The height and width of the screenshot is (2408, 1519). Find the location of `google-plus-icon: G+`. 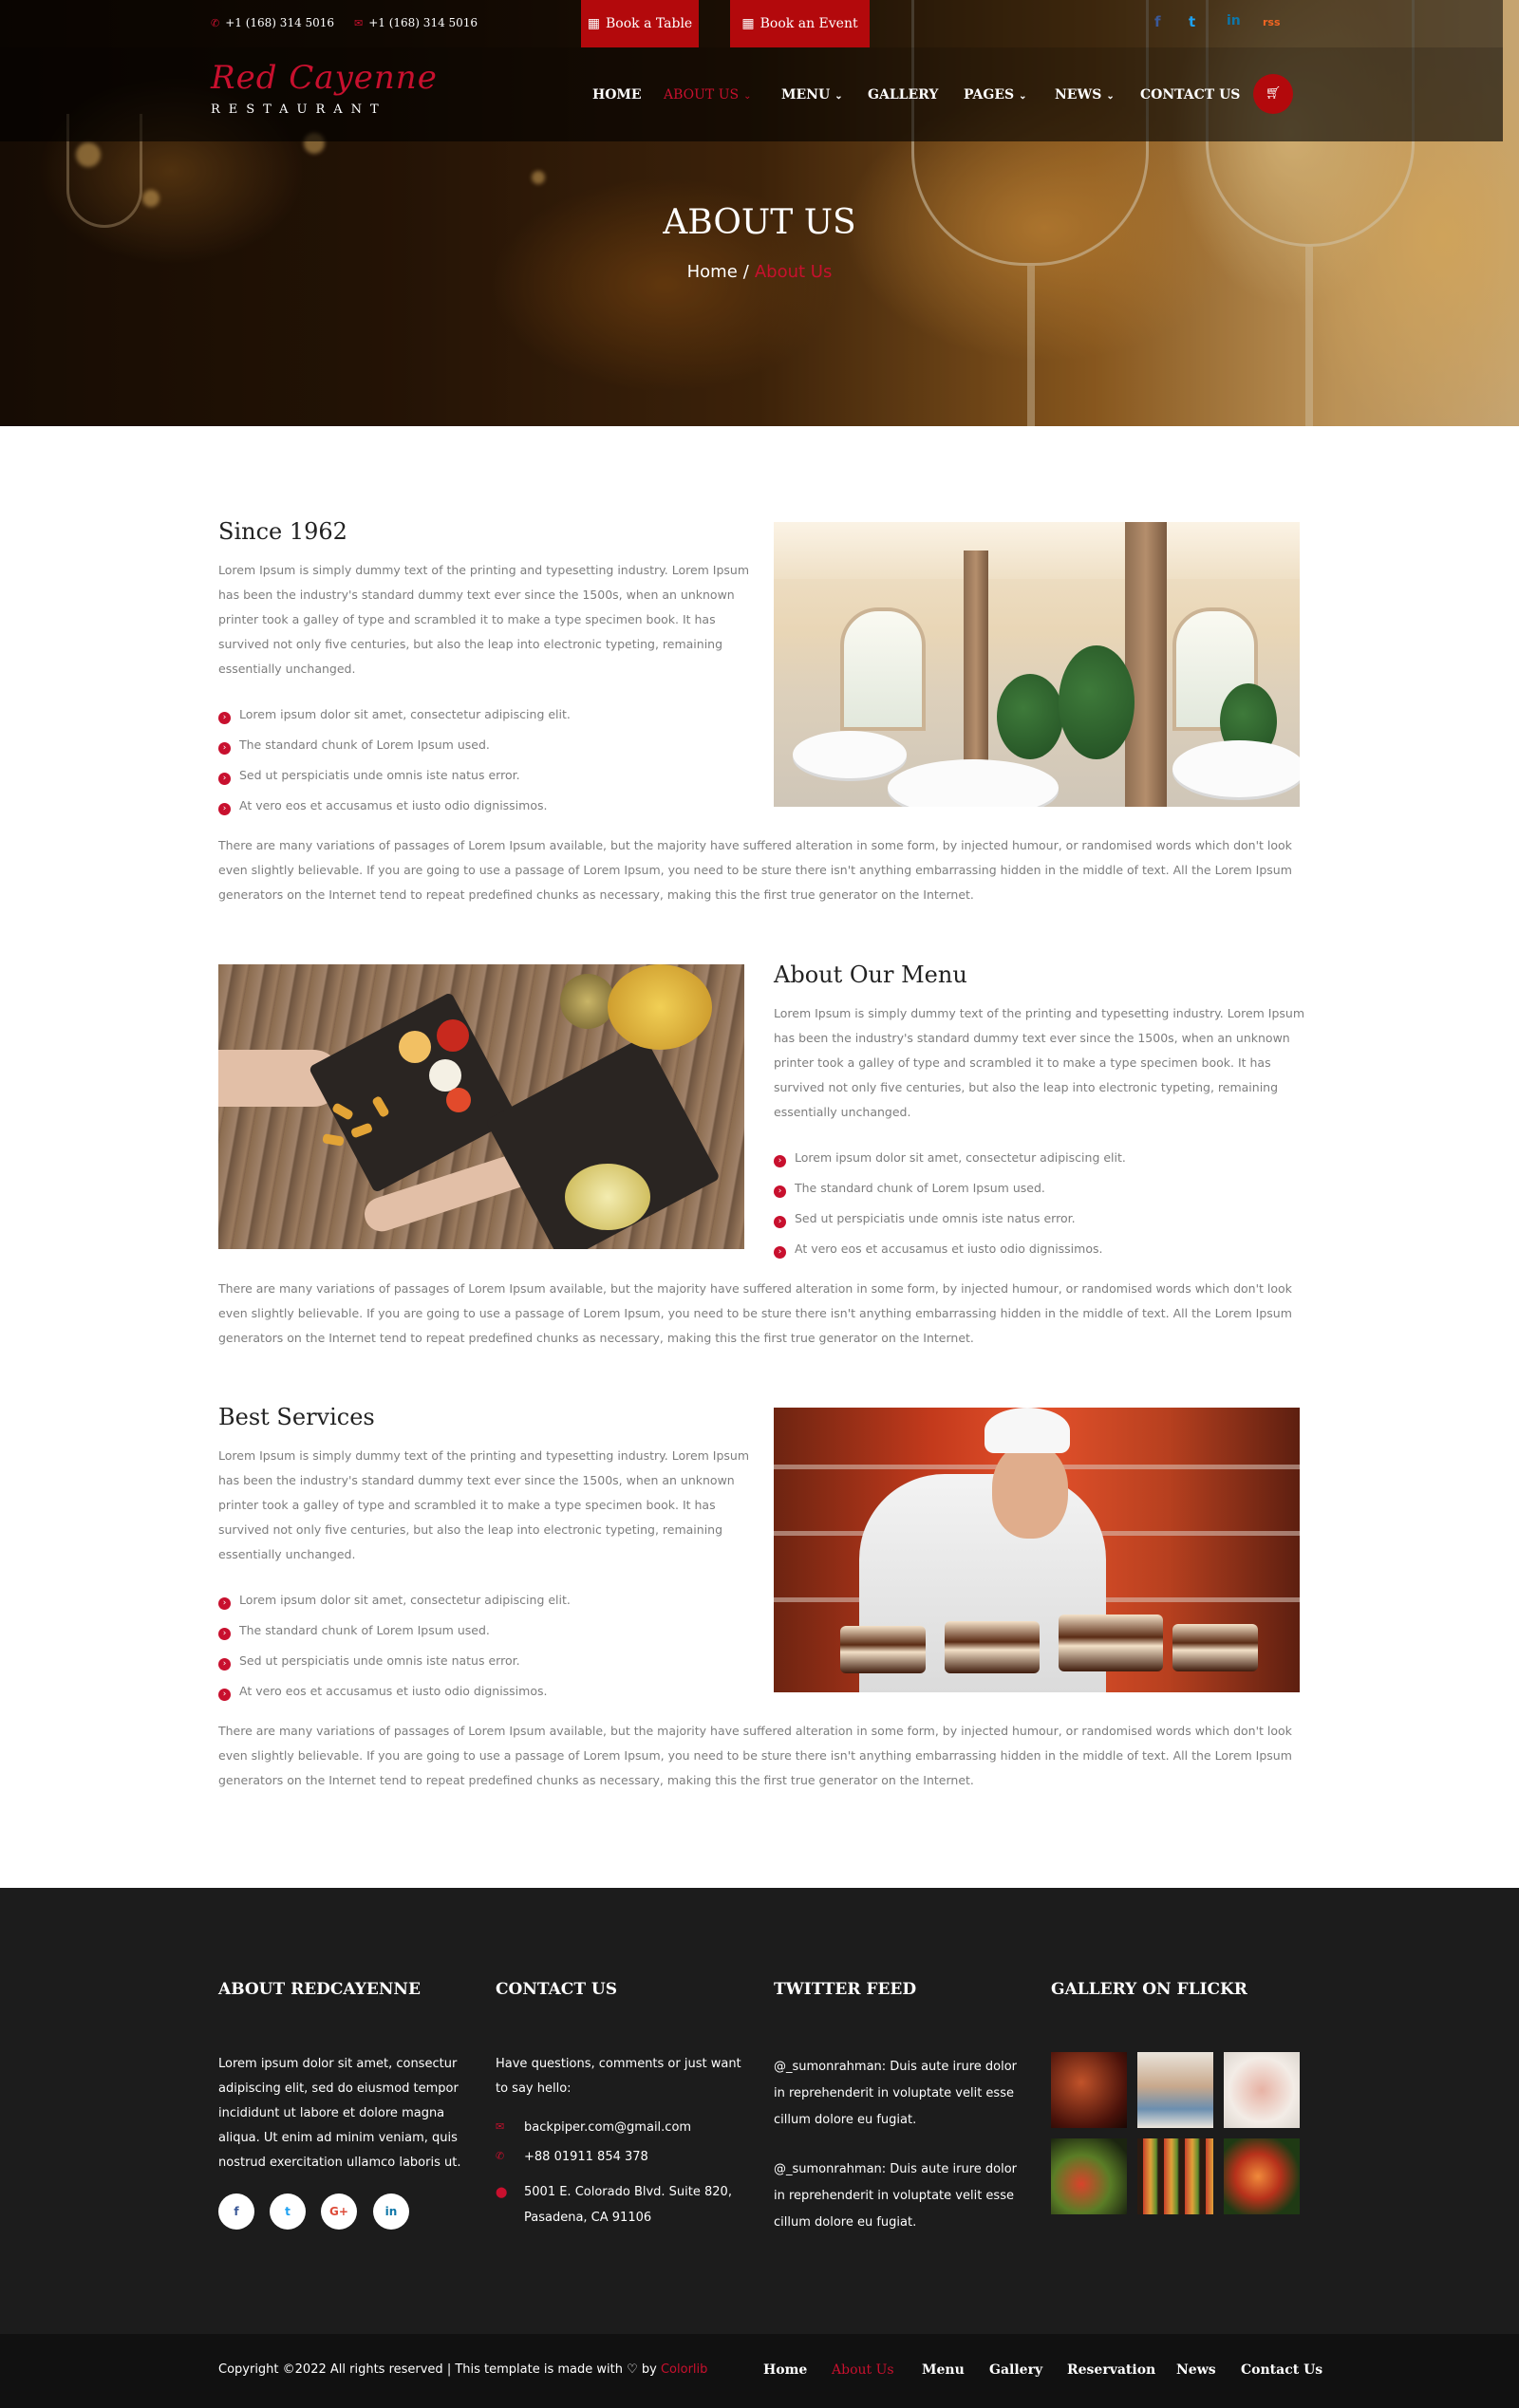

google-plus-icon: G+ is located at coordinates (339, 2211).